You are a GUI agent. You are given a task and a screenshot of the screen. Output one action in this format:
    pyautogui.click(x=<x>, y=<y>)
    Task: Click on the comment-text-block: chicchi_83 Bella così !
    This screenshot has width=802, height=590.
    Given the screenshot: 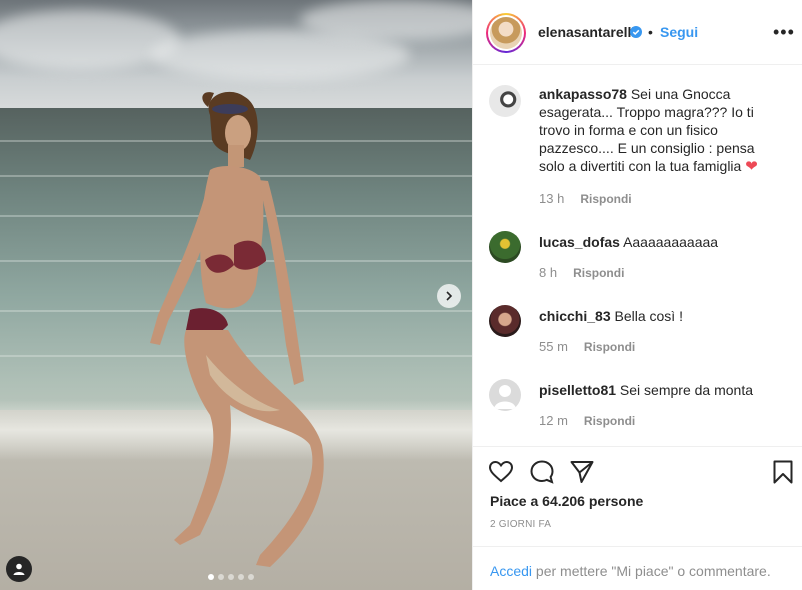 What is the action you would take?
    pyautogui.click(x=661, y=316)
    